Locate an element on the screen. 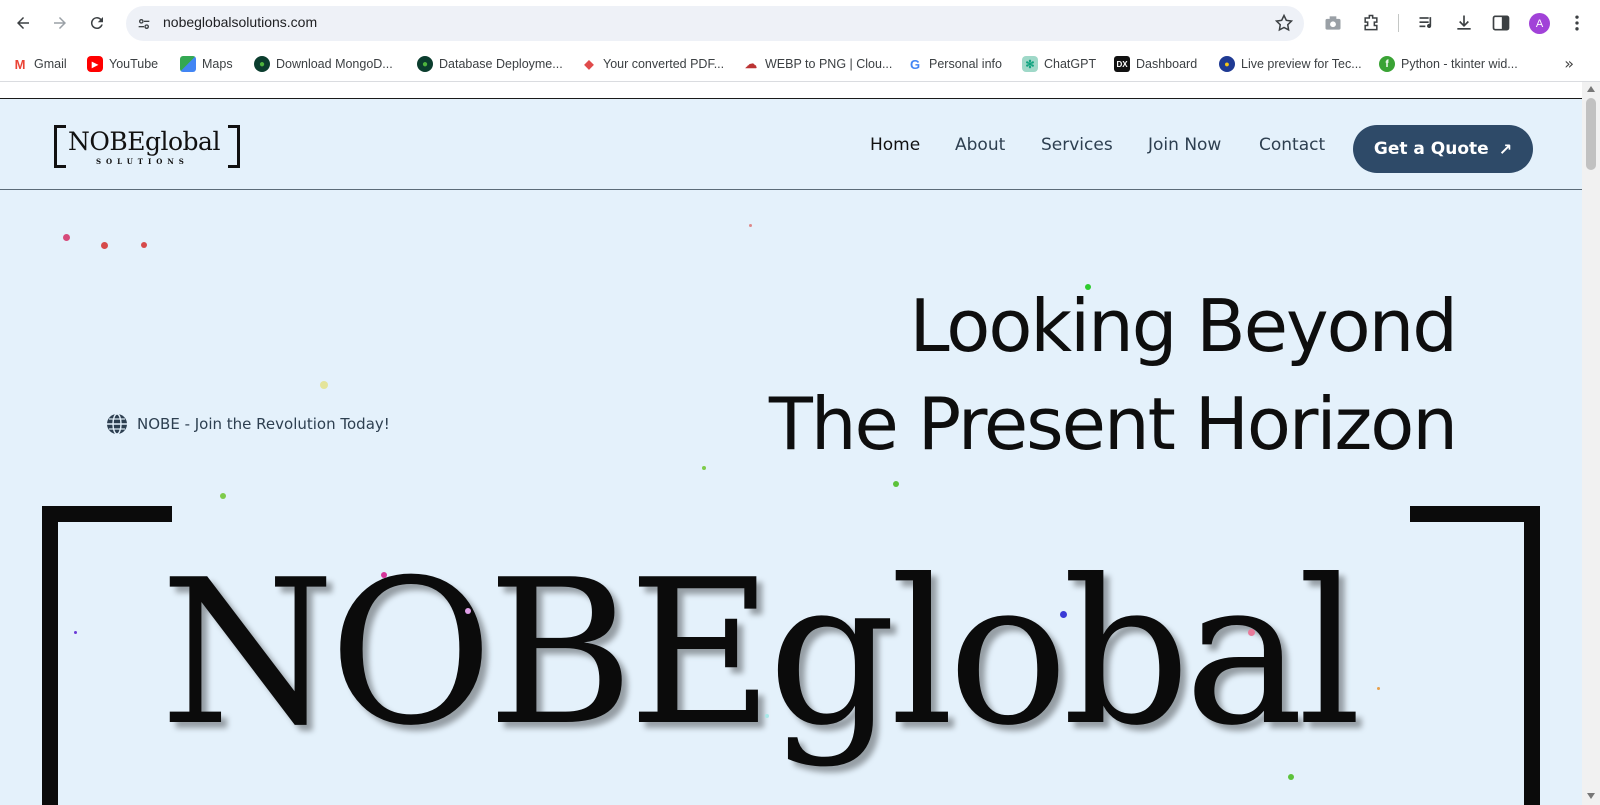 The width and height of the screenshot is (1600, 805). arrow-right-icon is located at coordinates (60, 23).